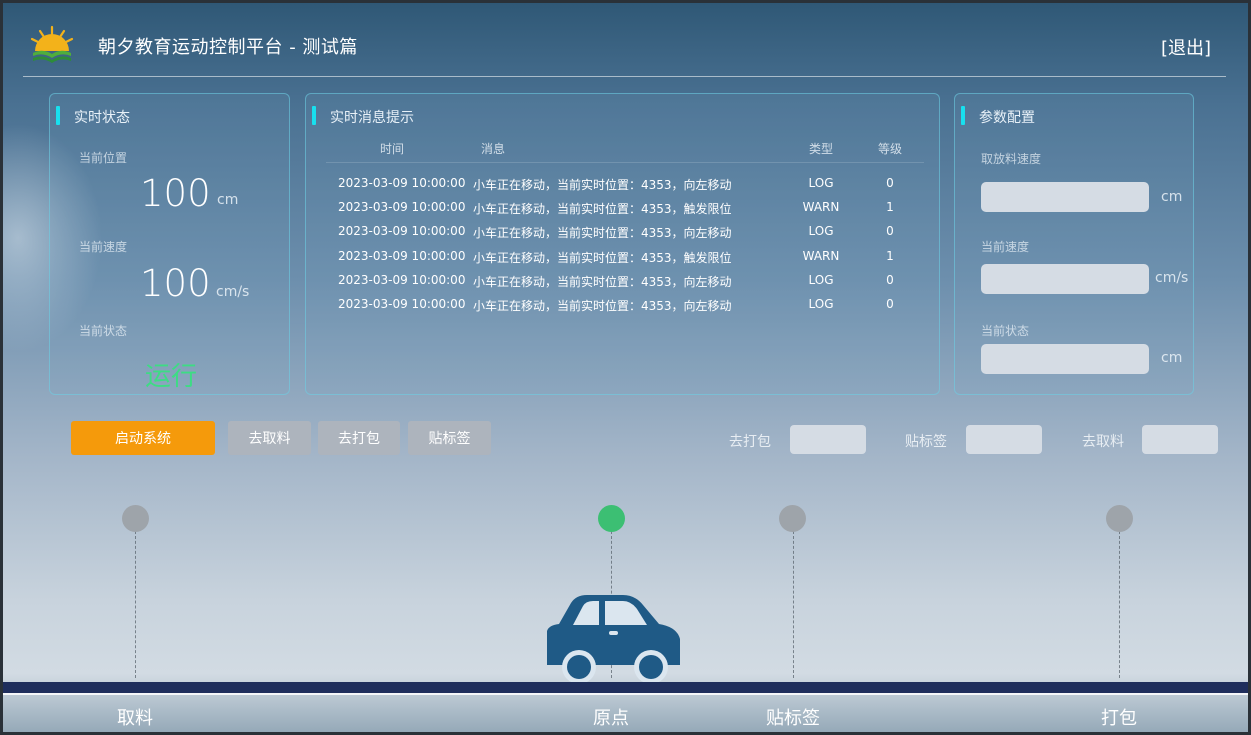 Image resolution: width=1251 pixels, height=735 pixels. Describe the element at coordinates (228, 47) in the screenshot. I see `app-title: 朝夕教育运动控制平台 - 测试篇` at that location.